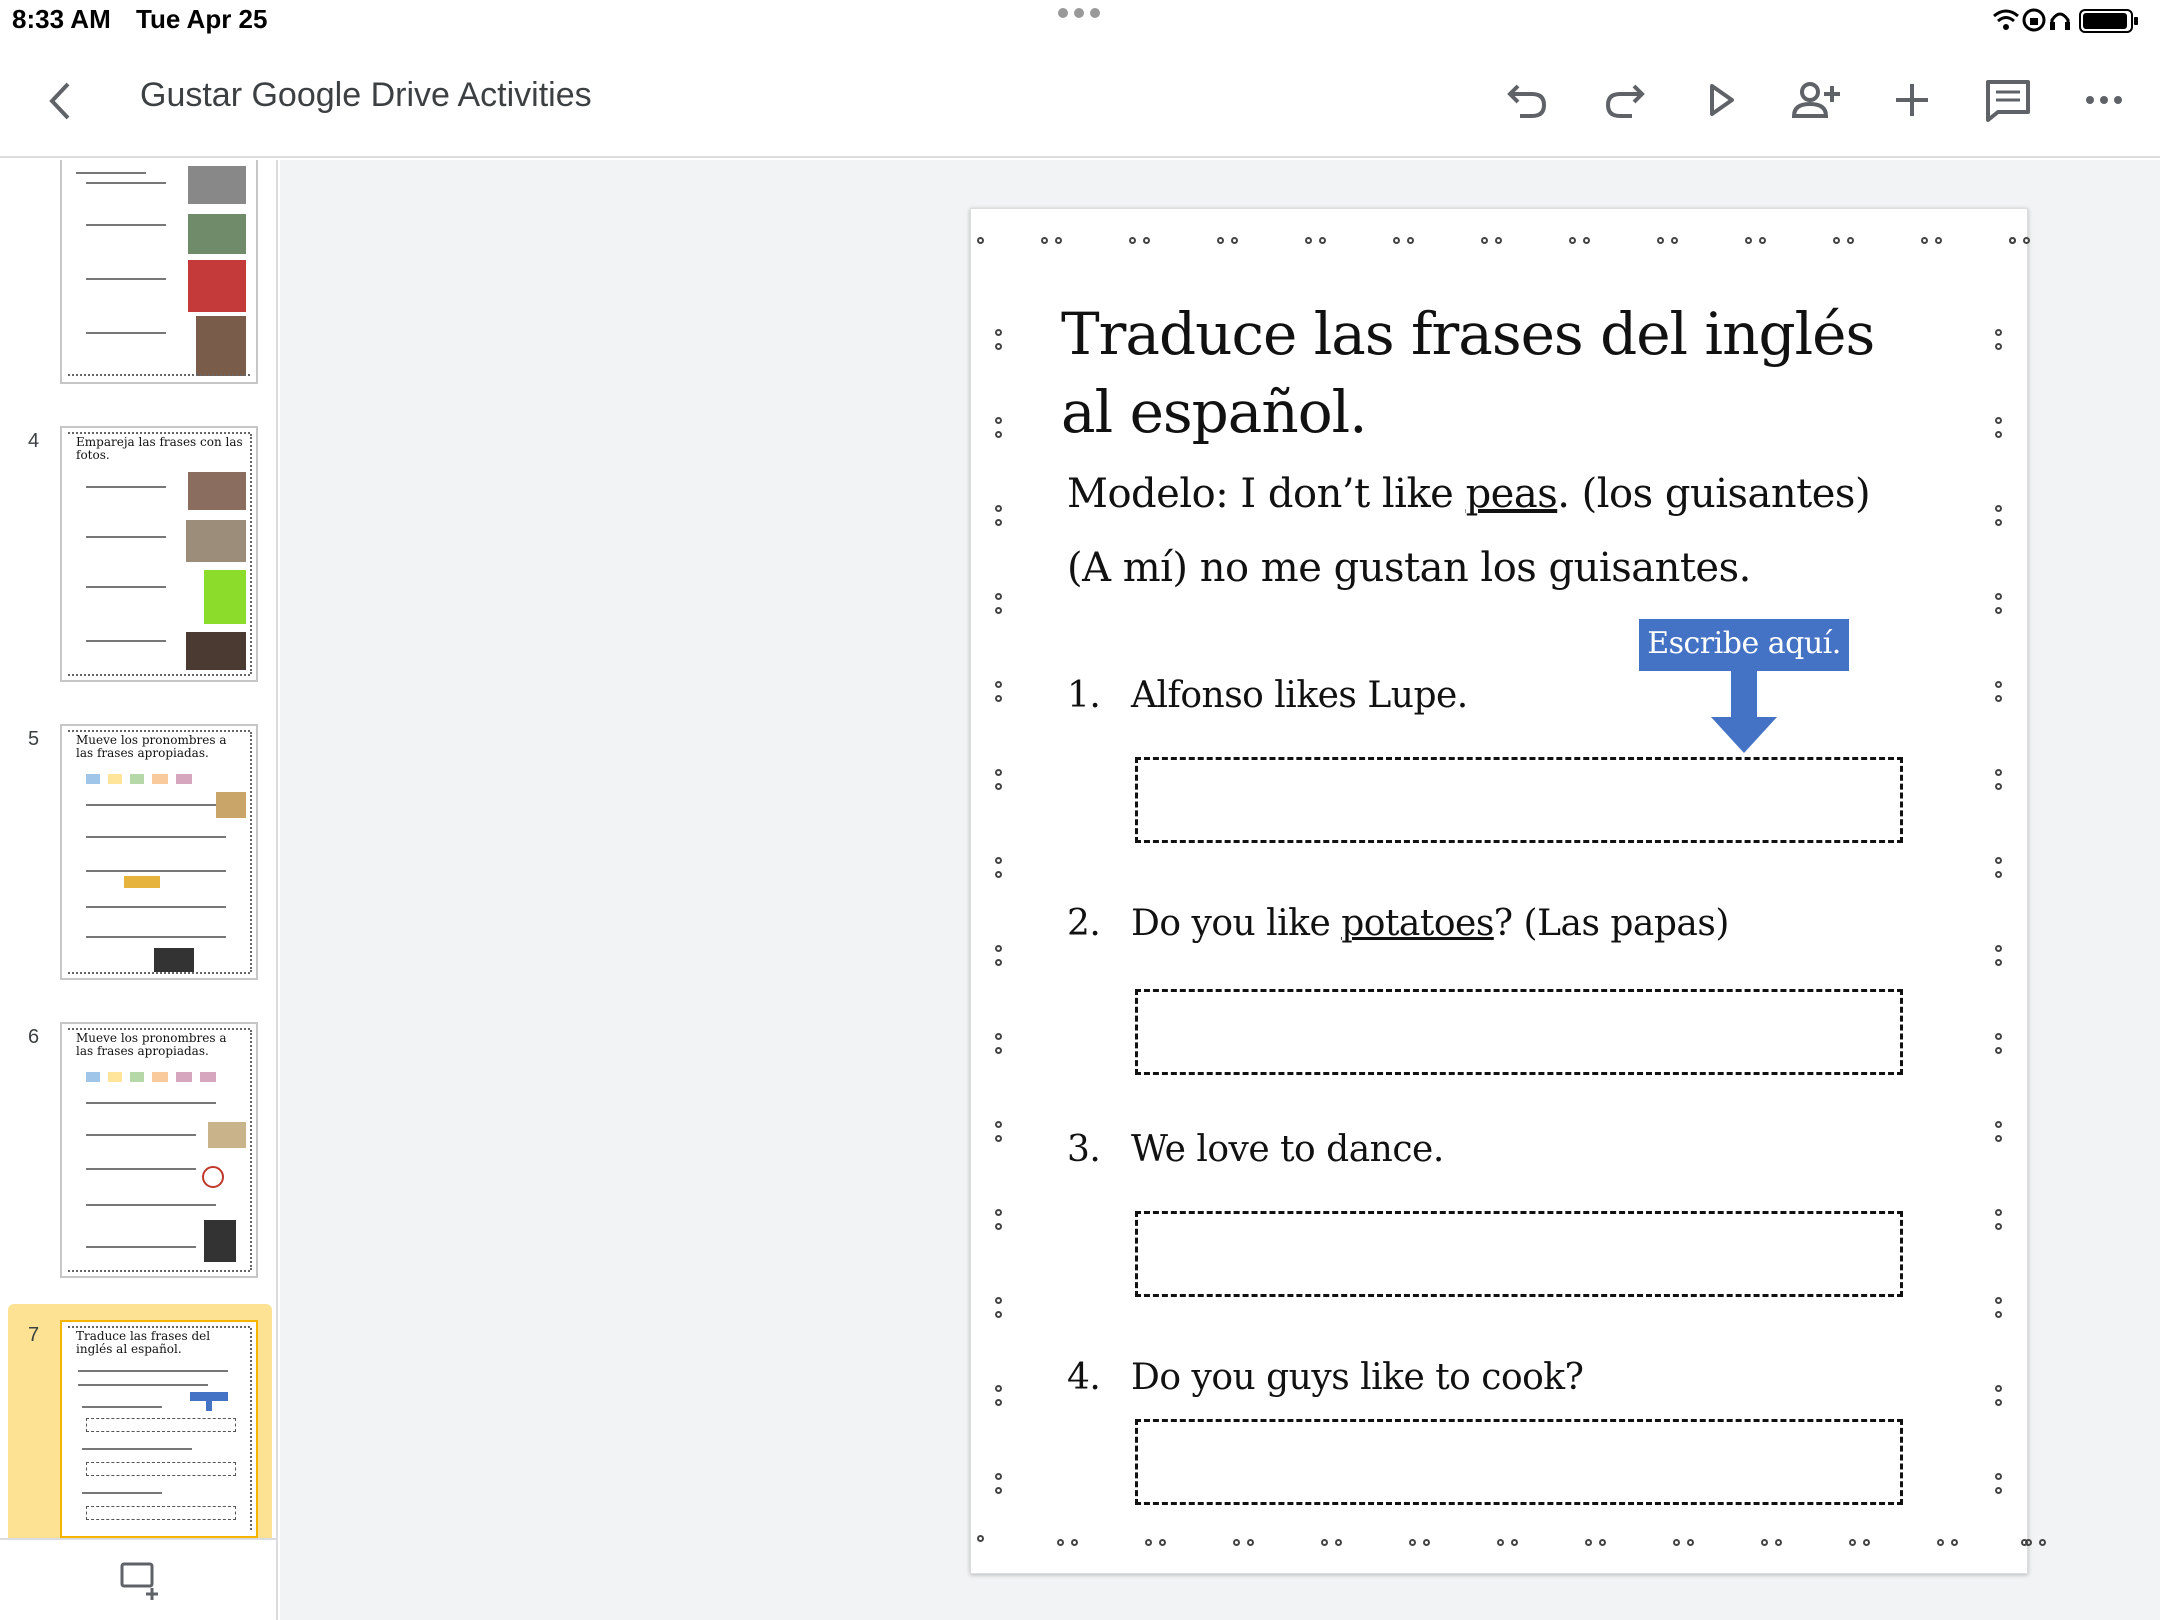 The height and width of the screenshot is (1620, 2160). What do you see at coordinates (1744, 645) in the screenshot?
I see `escribe-aqui-callout: Escribe aquí.` at bounding box center [1744, 645].